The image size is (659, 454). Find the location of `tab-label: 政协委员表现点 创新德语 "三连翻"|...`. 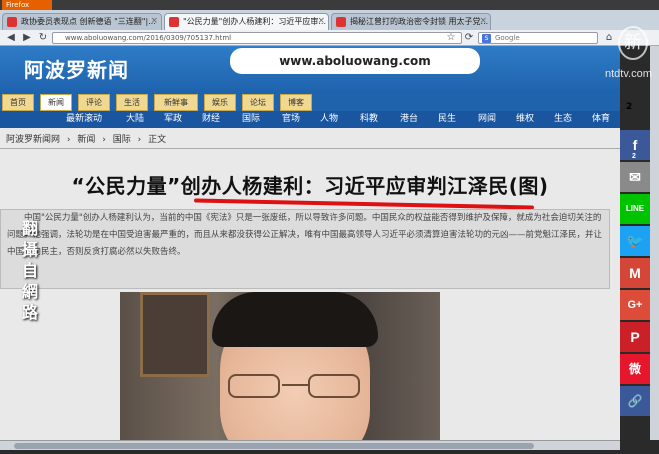

tab-label: 政协委员表现点 创新德语 "三连翻"|... is located at coordinates (88, 21).